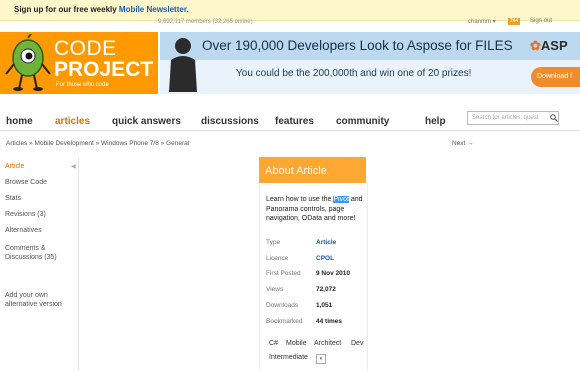 The image size is (580, 371). Describe the element at coordinates (357, 343) in the screenshot. I see `tag-dev: Dev` at that location.